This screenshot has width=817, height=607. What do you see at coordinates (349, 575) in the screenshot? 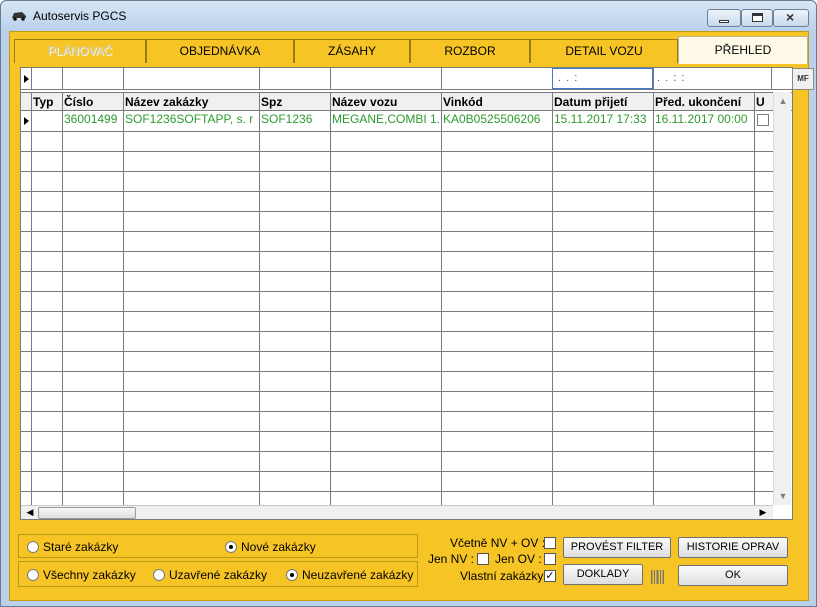
I see `radio-neuzavrene-zakazky: Neuzavřené zakázky` at bounding box center [349, 575].